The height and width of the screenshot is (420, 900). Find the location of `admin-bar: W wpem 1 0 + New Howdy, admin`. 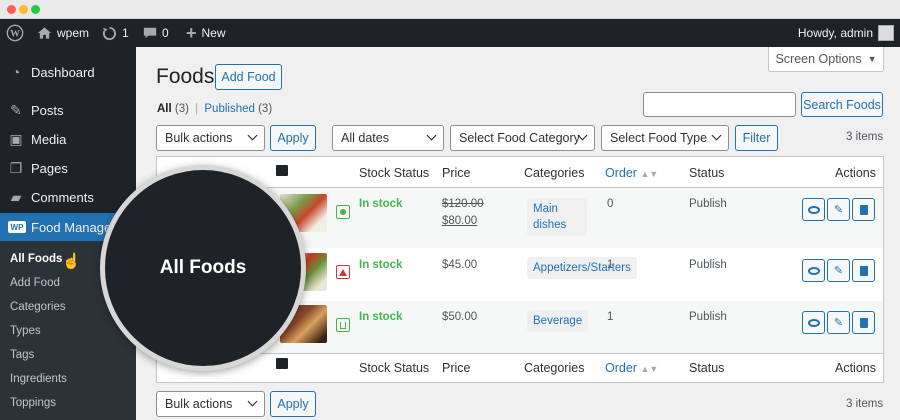

admin-bar: W wpem 1 0 + New Howdy, admin is located at coordinates (450, 33).